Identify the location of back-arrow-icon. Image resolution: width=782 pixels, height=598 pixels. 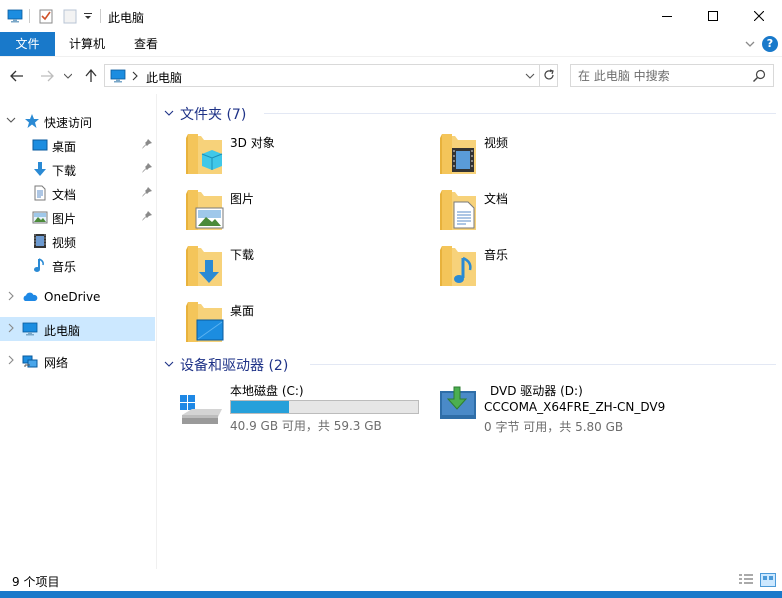
(16, 76).